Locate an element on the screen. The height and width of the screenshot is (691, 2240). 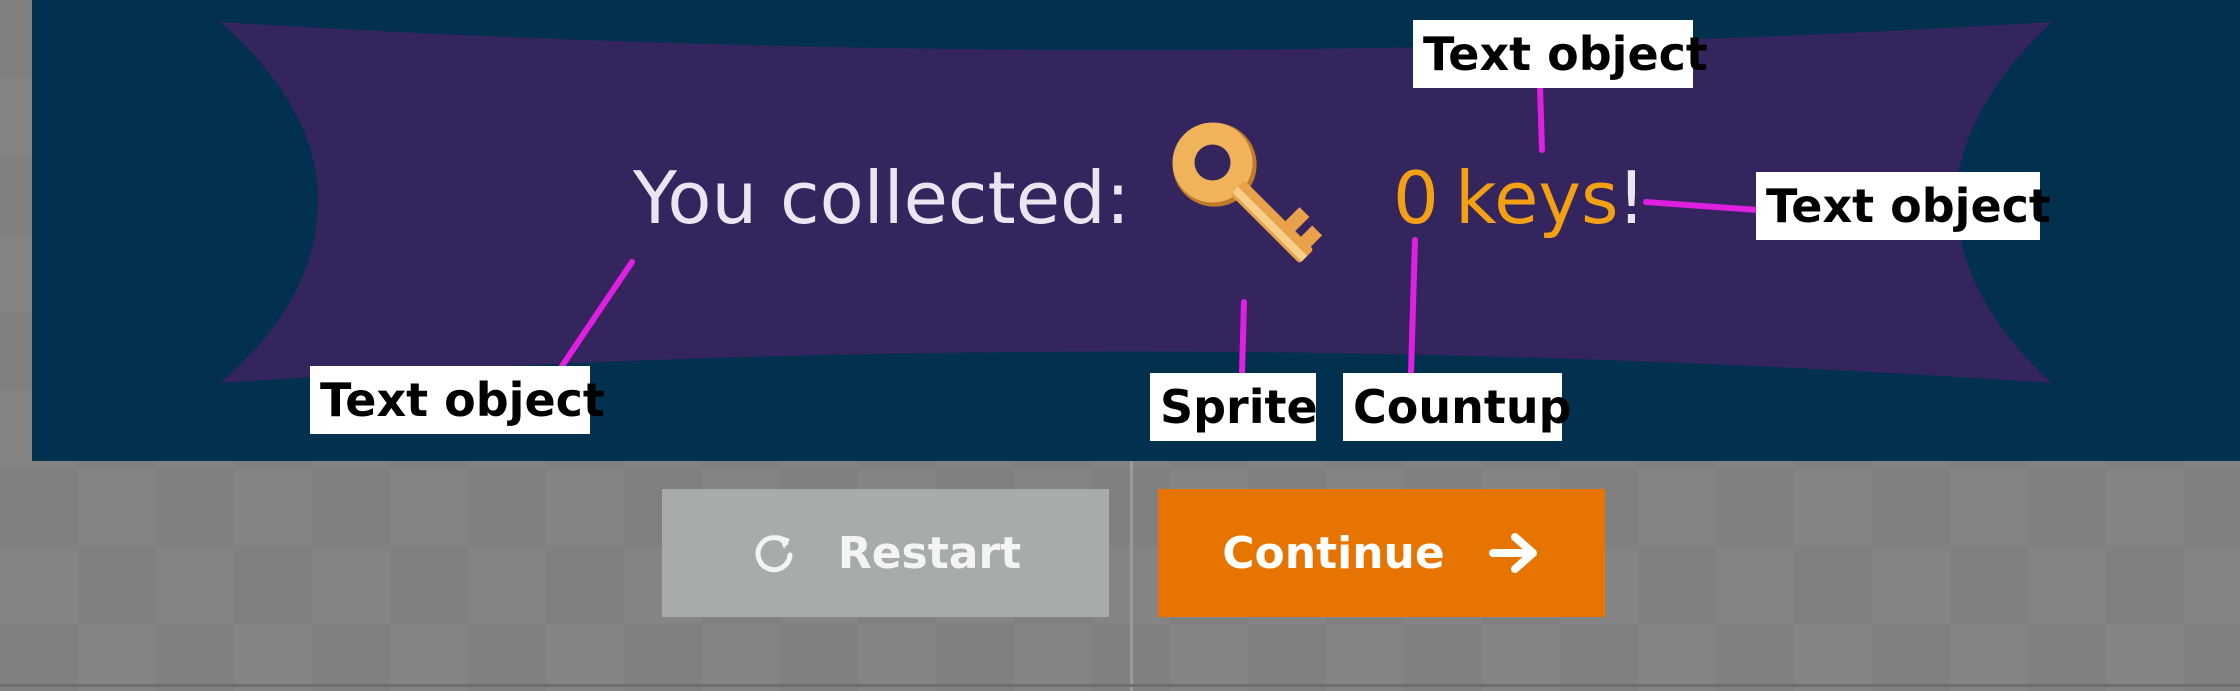
restart-label: Restart is located at coordinates (929, 553).